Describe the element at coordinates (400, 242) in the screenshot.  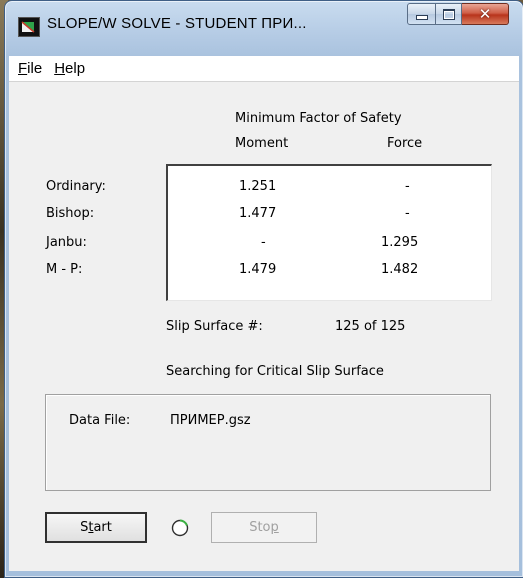
I see `janbu-force-value: 1.295` at that location.